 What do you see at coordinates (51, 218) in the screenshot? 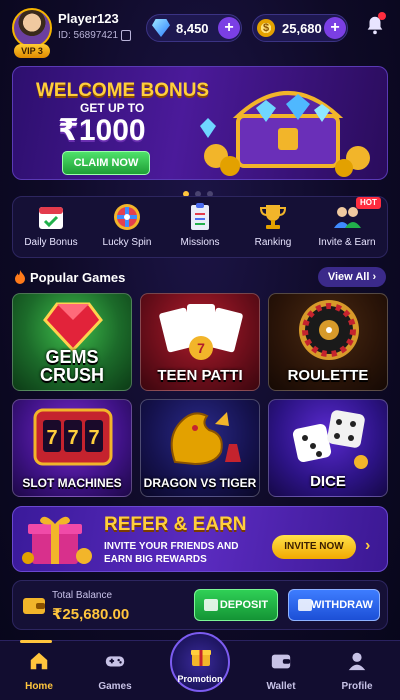
I see `calendar-check-icon` at bounding box center [51, 218].